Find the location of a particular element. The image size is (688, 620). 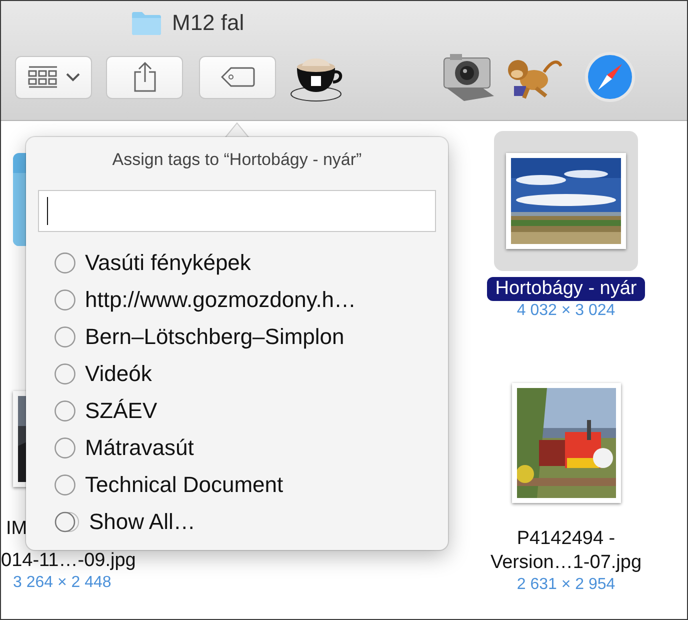

tag-item: Videók is located at coordinates (98, 373).